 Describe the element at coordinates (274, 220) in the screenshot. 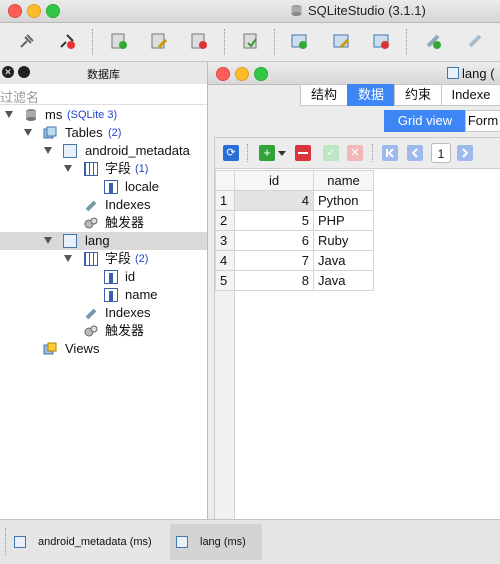

I see `cell-id: 5` at that location.